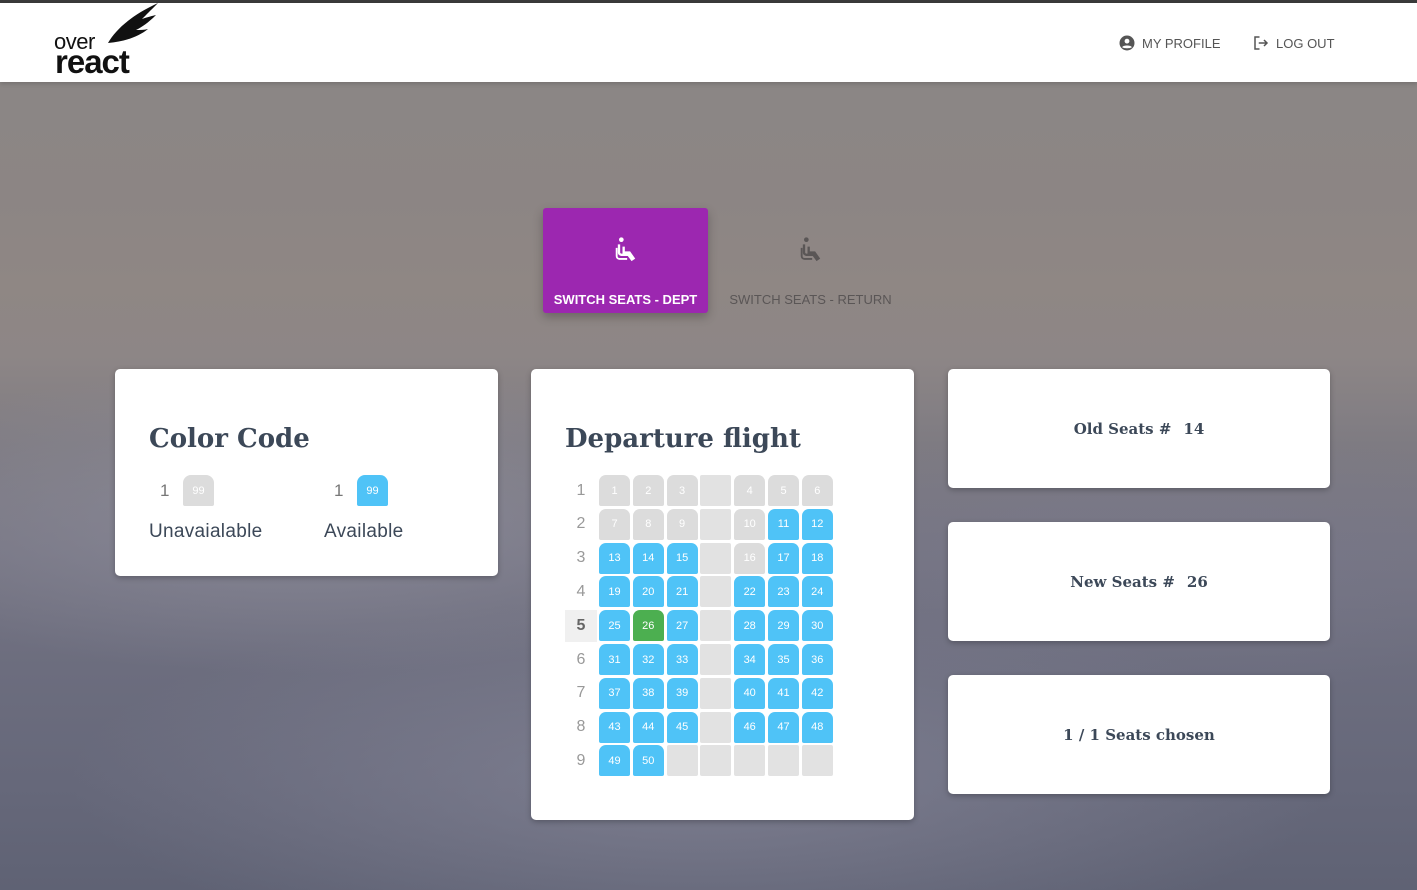  I want to click on seat-6: 6, so click(817, 490).